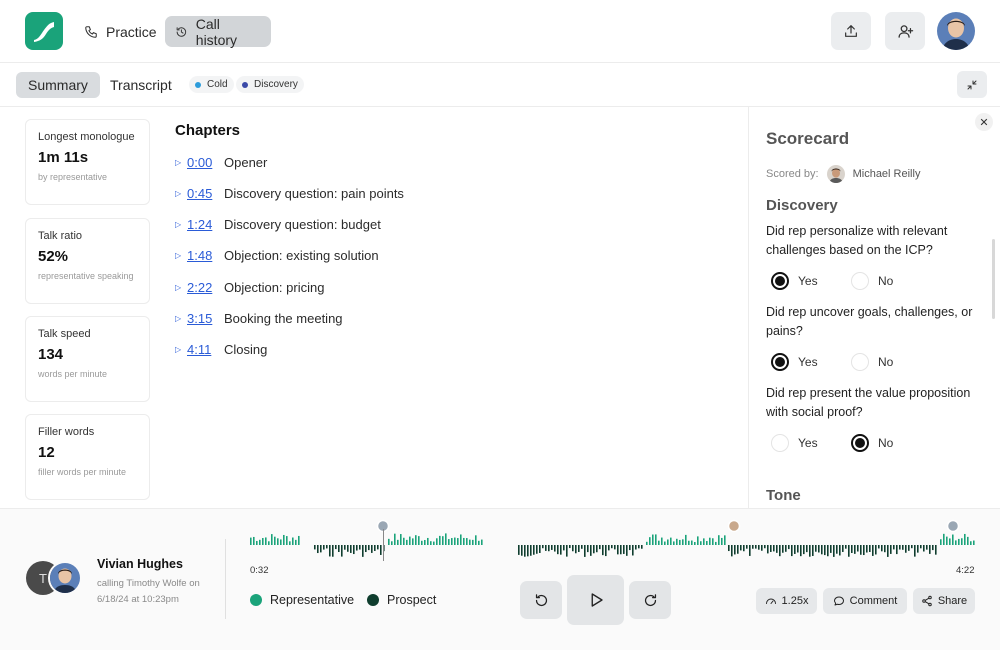  I want to click on chapter-label: Discovery question: pain points, so click(314, 193).